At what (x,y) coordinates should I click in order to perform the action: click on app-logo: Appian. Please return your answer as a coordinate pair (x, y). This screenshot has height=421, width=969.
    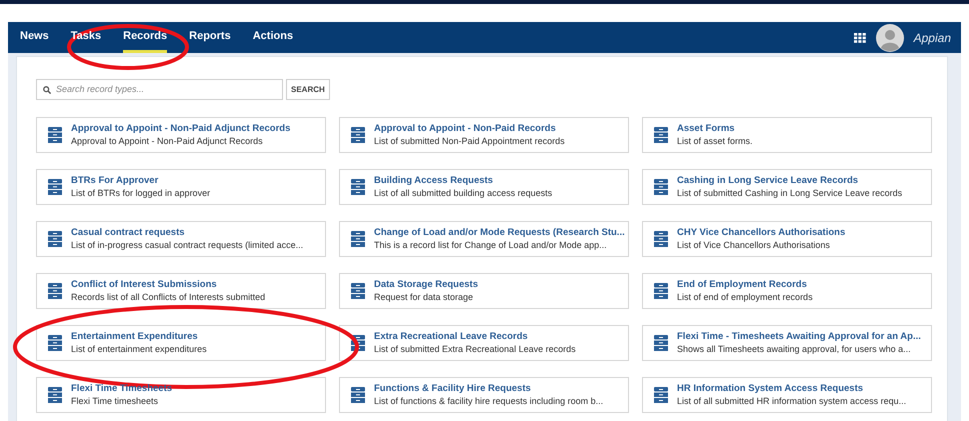
    Looking at the image, I should click on (932, 38).